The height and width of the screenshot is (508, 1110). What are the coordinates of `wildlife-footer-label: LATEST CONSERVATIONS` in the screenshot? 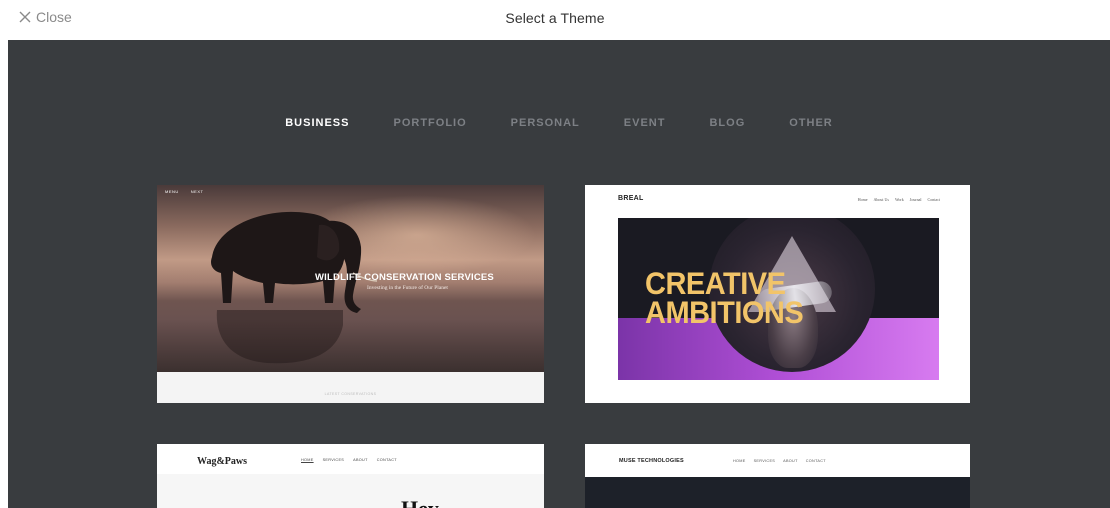 It's located at (350, 394).